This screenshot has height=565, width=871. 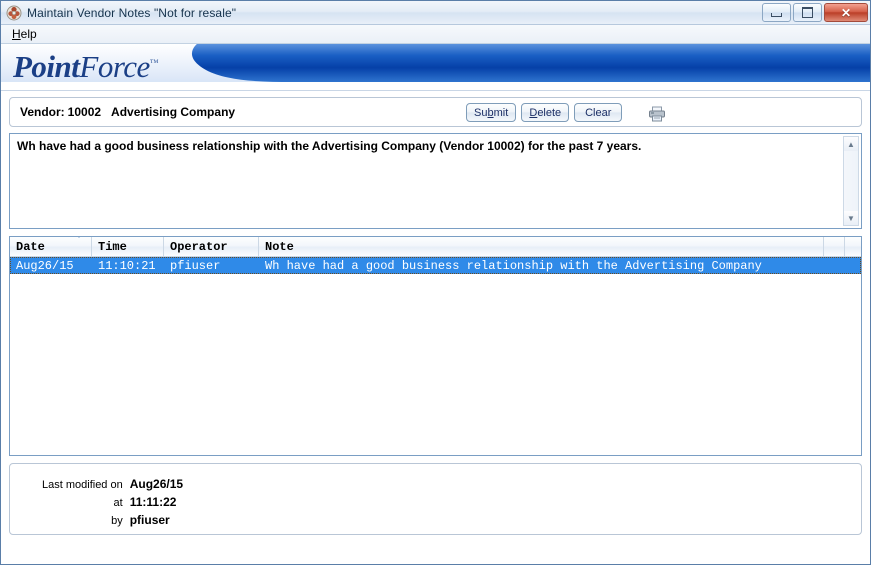 I want to click on action-buttons: Su b mit Delete Clear, so click(x=565, y=112).